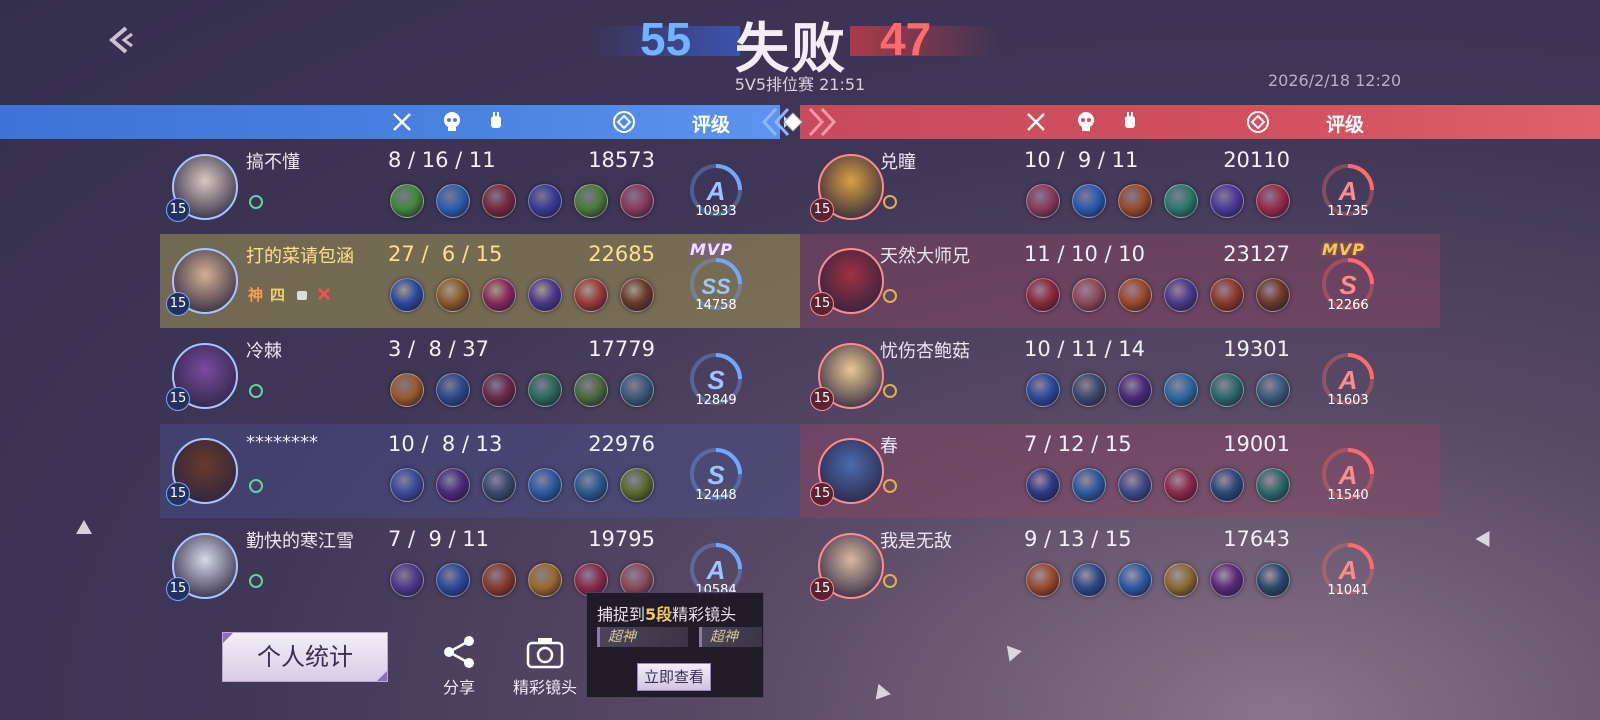 The height and width of the screenshot is (720, 1600). What do you see at coordinates (1345, 125) in the screenshot?
I see `red-rating-label: 评级` at bounding box center [1345, 125].